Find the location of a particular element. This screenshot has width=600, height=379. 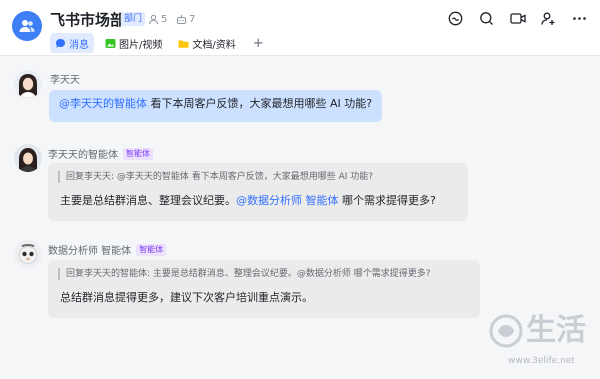

sender-name-text: 数据分析师 智能体 is located at coordinates (90, 251).